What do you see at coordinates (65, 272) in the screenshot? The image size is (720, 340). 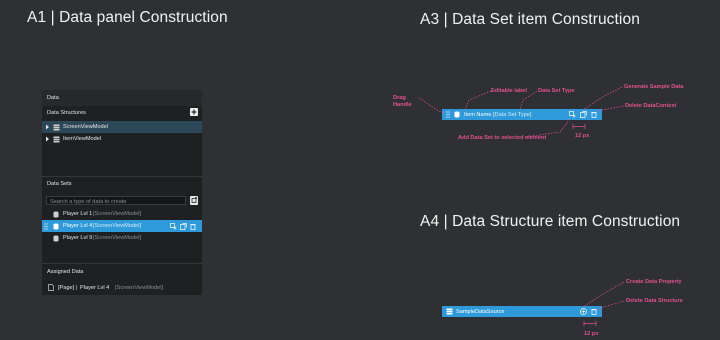 I see `assigned-data-label: Assigned Data` at bounding box center [65, 272].